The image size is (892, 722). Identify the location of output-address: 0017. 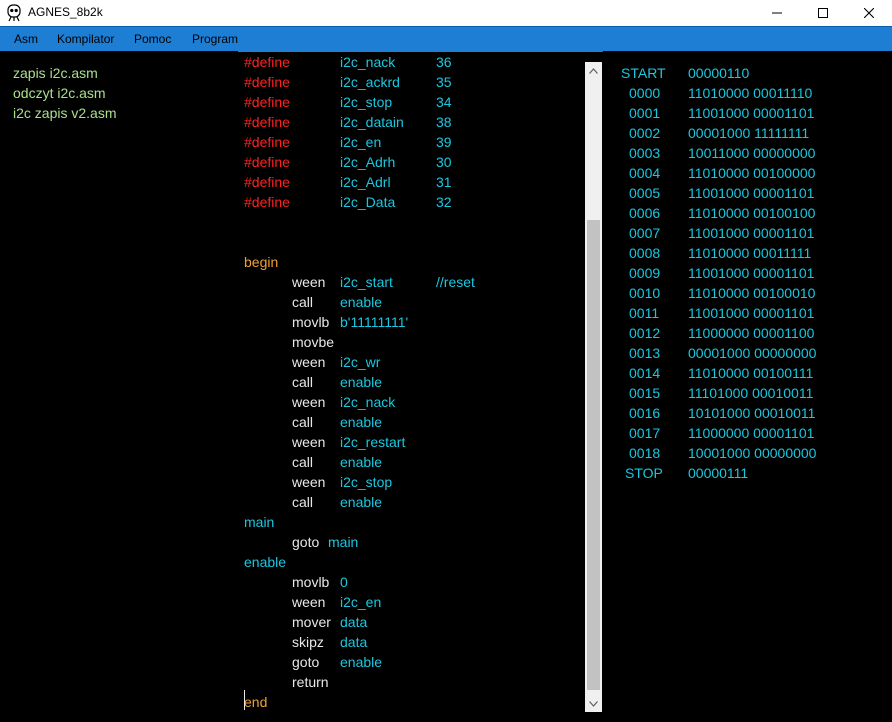
(645, 433).